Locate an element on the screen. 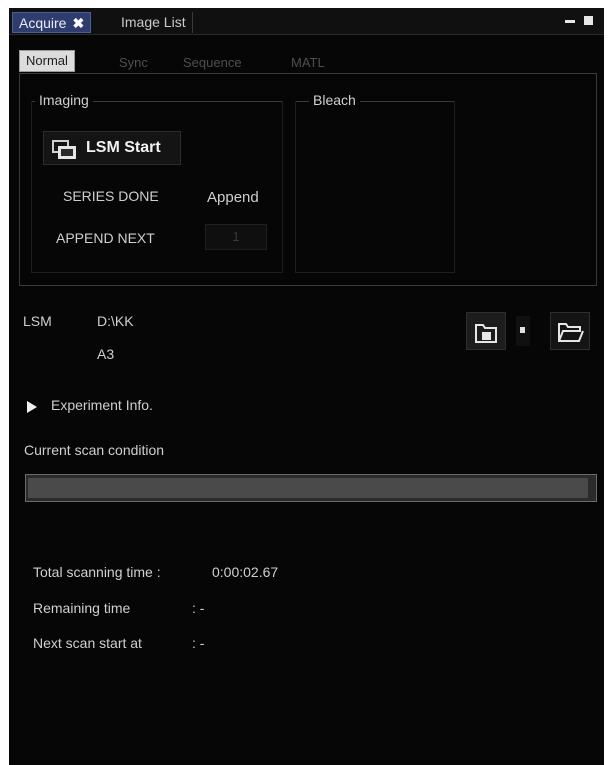  tab-matl: MATL is located at coordinates (308, 63).